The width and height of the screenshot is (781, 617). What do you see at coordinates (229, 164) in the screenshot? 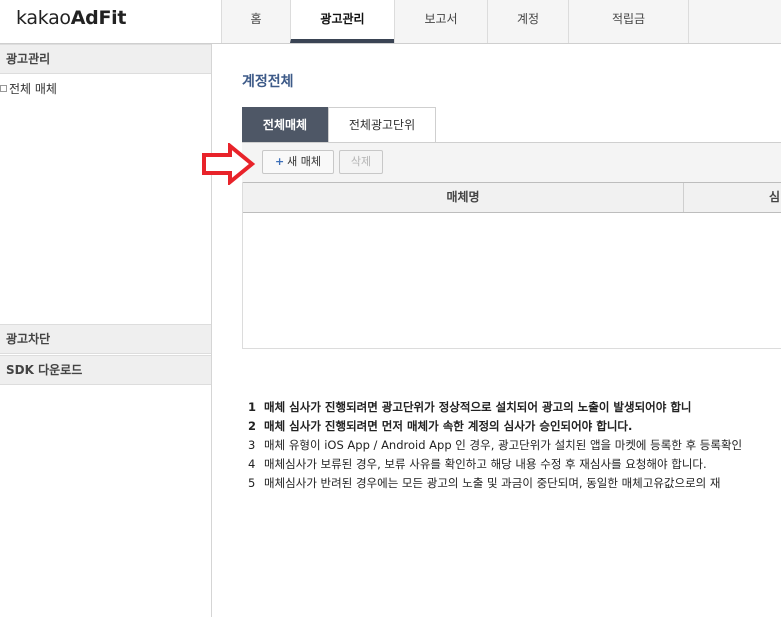
I see `arrow-right-icon` at bounding box center [229, 164].